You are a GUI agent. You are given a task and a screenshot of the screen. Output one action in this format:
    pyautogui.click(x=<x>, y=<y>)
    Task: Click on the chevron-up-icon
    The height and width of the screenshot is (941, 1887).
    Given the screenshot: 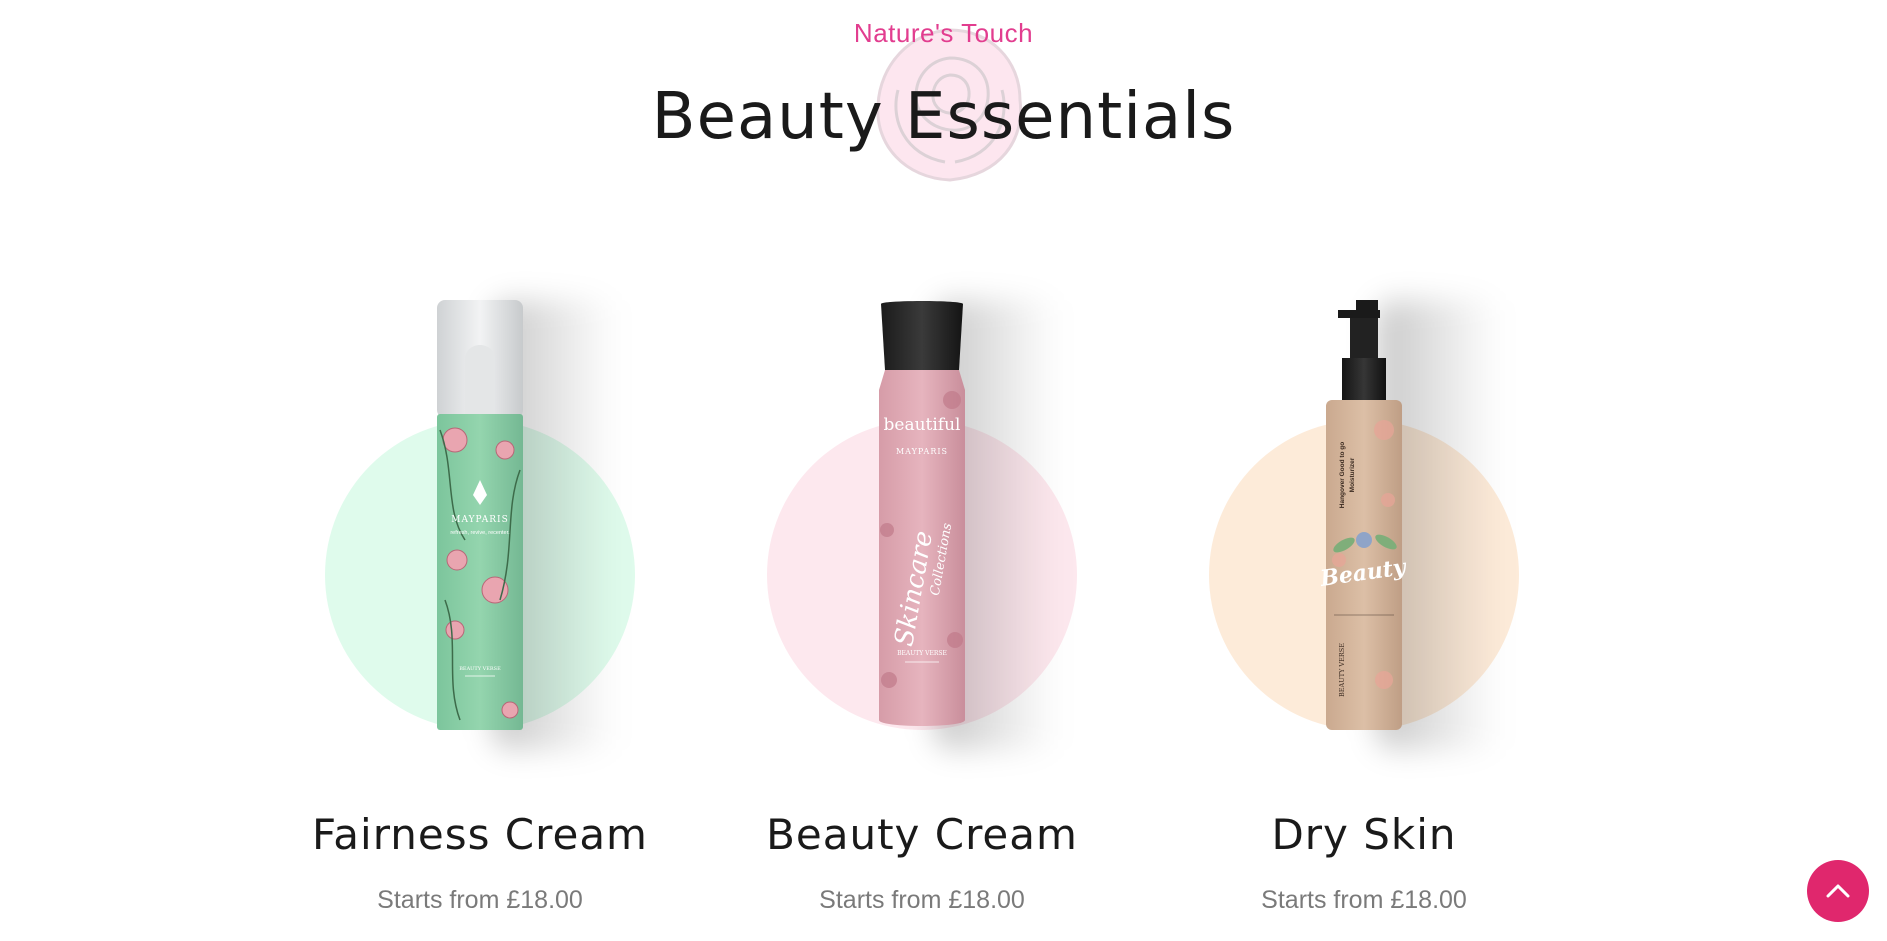 What is the action you would take?
    pyautogui.click(x=1838, y=891)
    